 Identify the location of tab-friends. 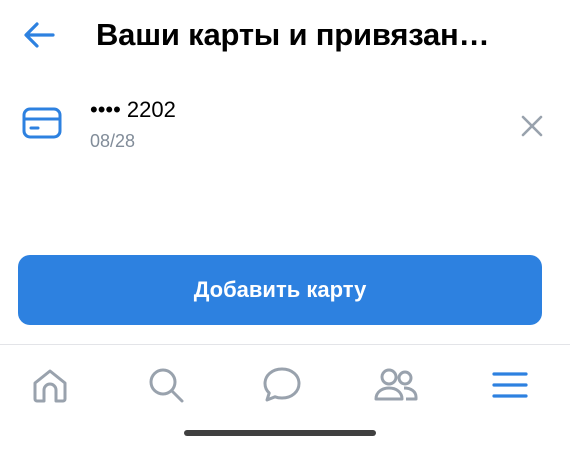
(396, 385).